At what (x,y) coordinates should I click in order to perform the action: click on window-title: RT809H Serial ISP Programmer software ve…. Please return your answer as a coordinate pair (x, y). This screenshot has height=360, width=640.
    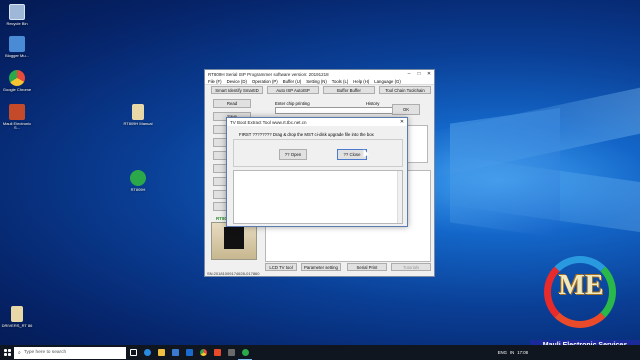
    Looking at the image, I should click on (268, 74).